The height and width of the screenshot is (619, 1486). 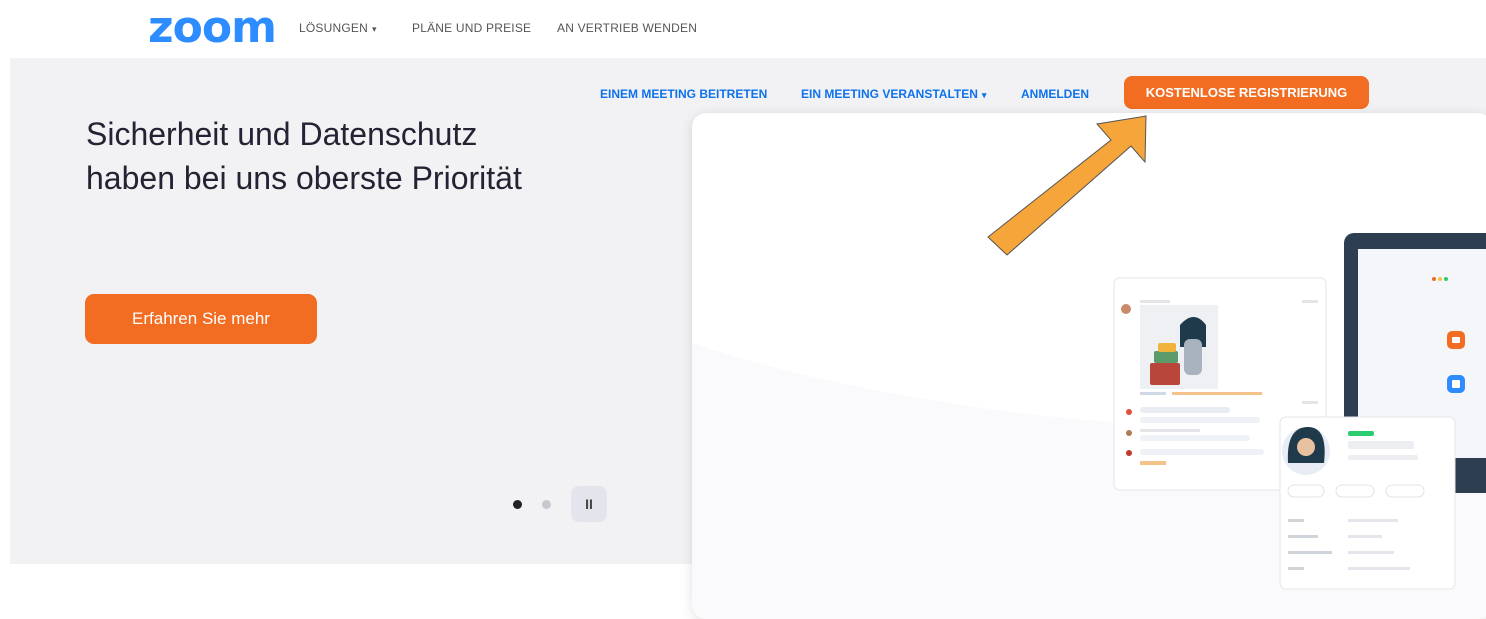 What do you see at coordinates (1067, 185) in the screenshot?
I see `annotation-arrow-icon` at bounding box center [1067, 185].